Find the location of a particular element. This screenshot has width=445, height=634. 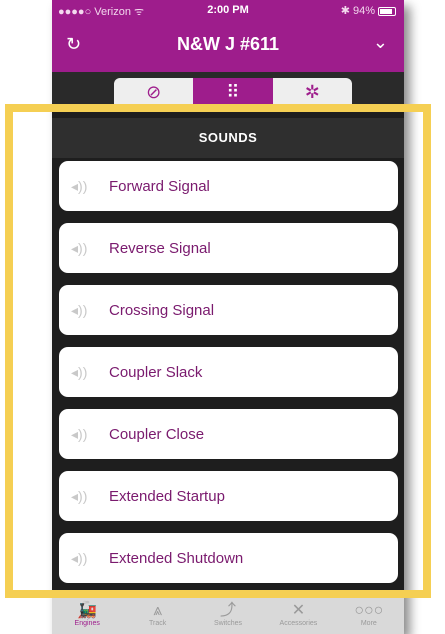

track-icon: ⩓ is located at coordinates (158, 610).